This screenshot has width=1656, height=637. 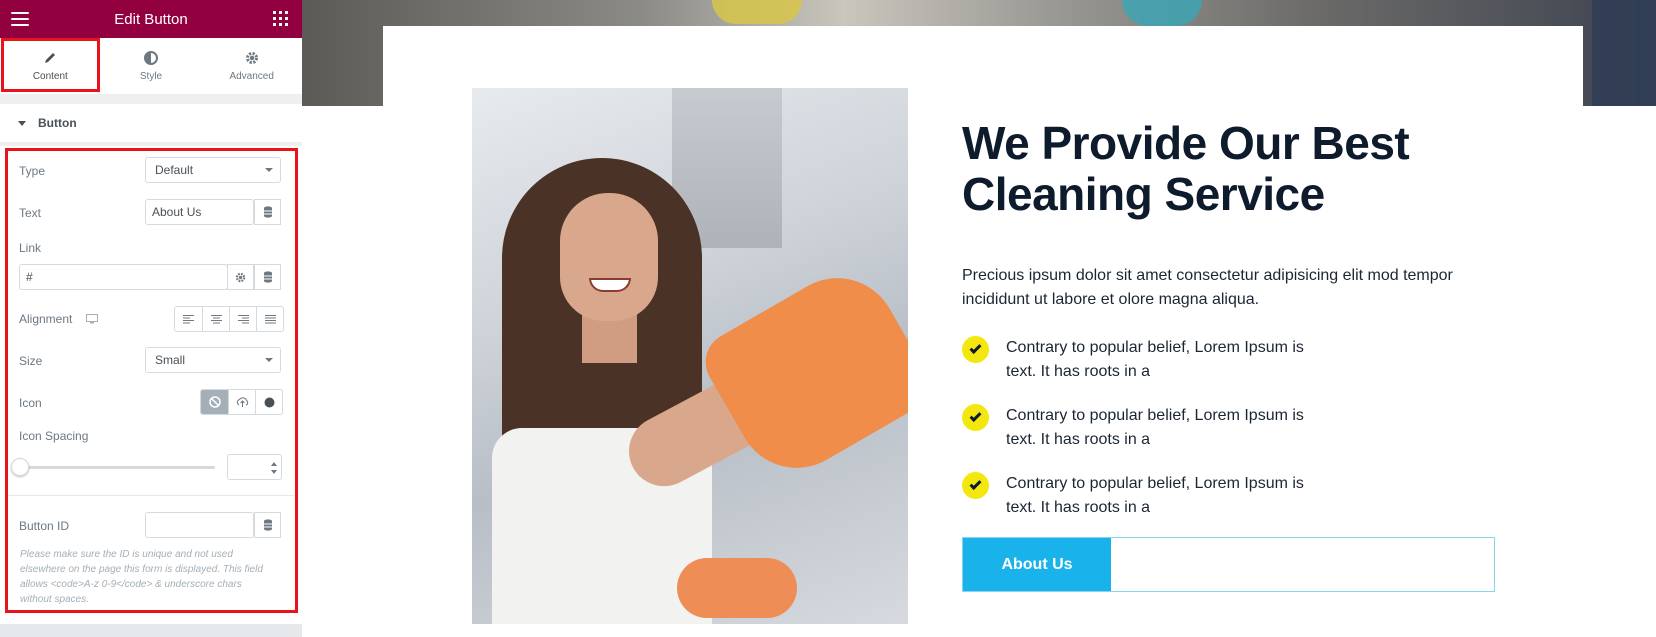 I want to click on panel-tabs: Content Style Advanced, so click(x=151, y=66).